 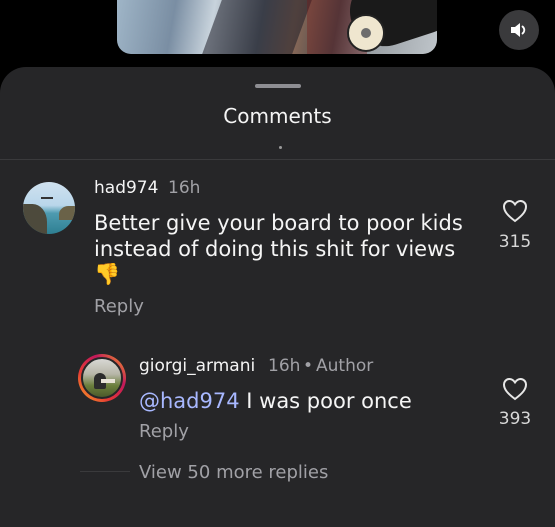 I want to click on like-count: 393, so click(x=515, y=419).